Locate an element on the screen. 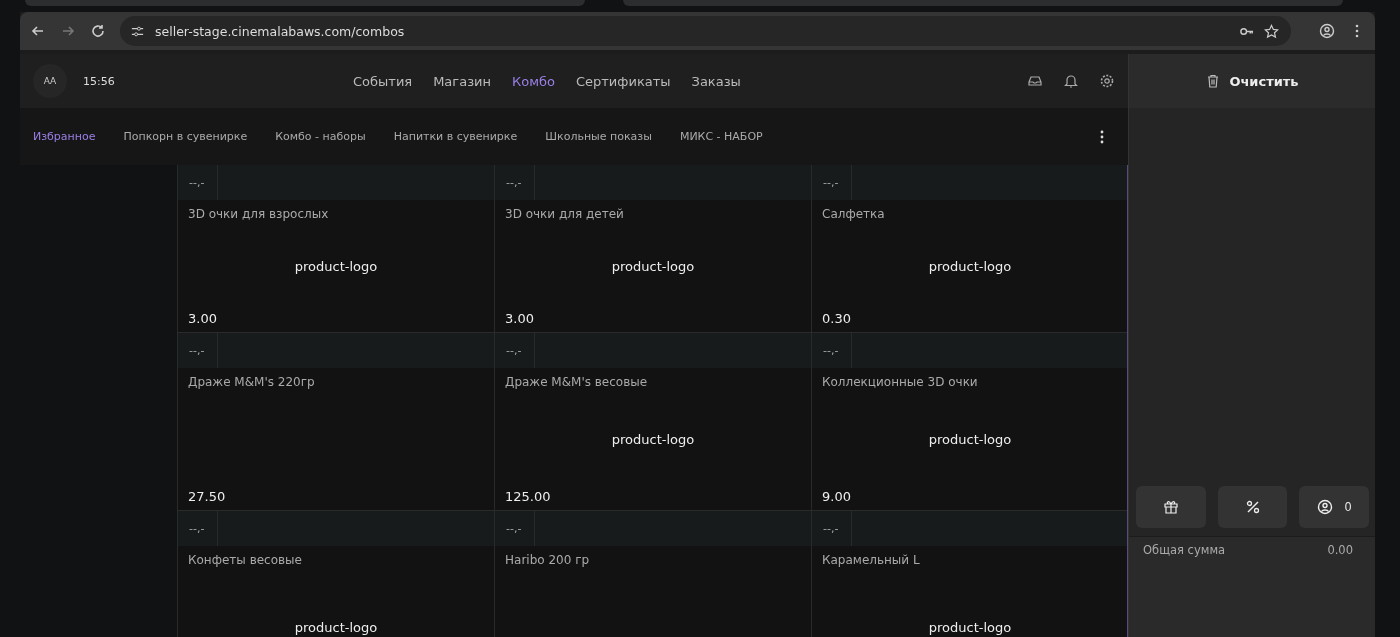 The height and width of the screenshot is (637, 1400). percent-icon is located at coordinates (1252, 507).